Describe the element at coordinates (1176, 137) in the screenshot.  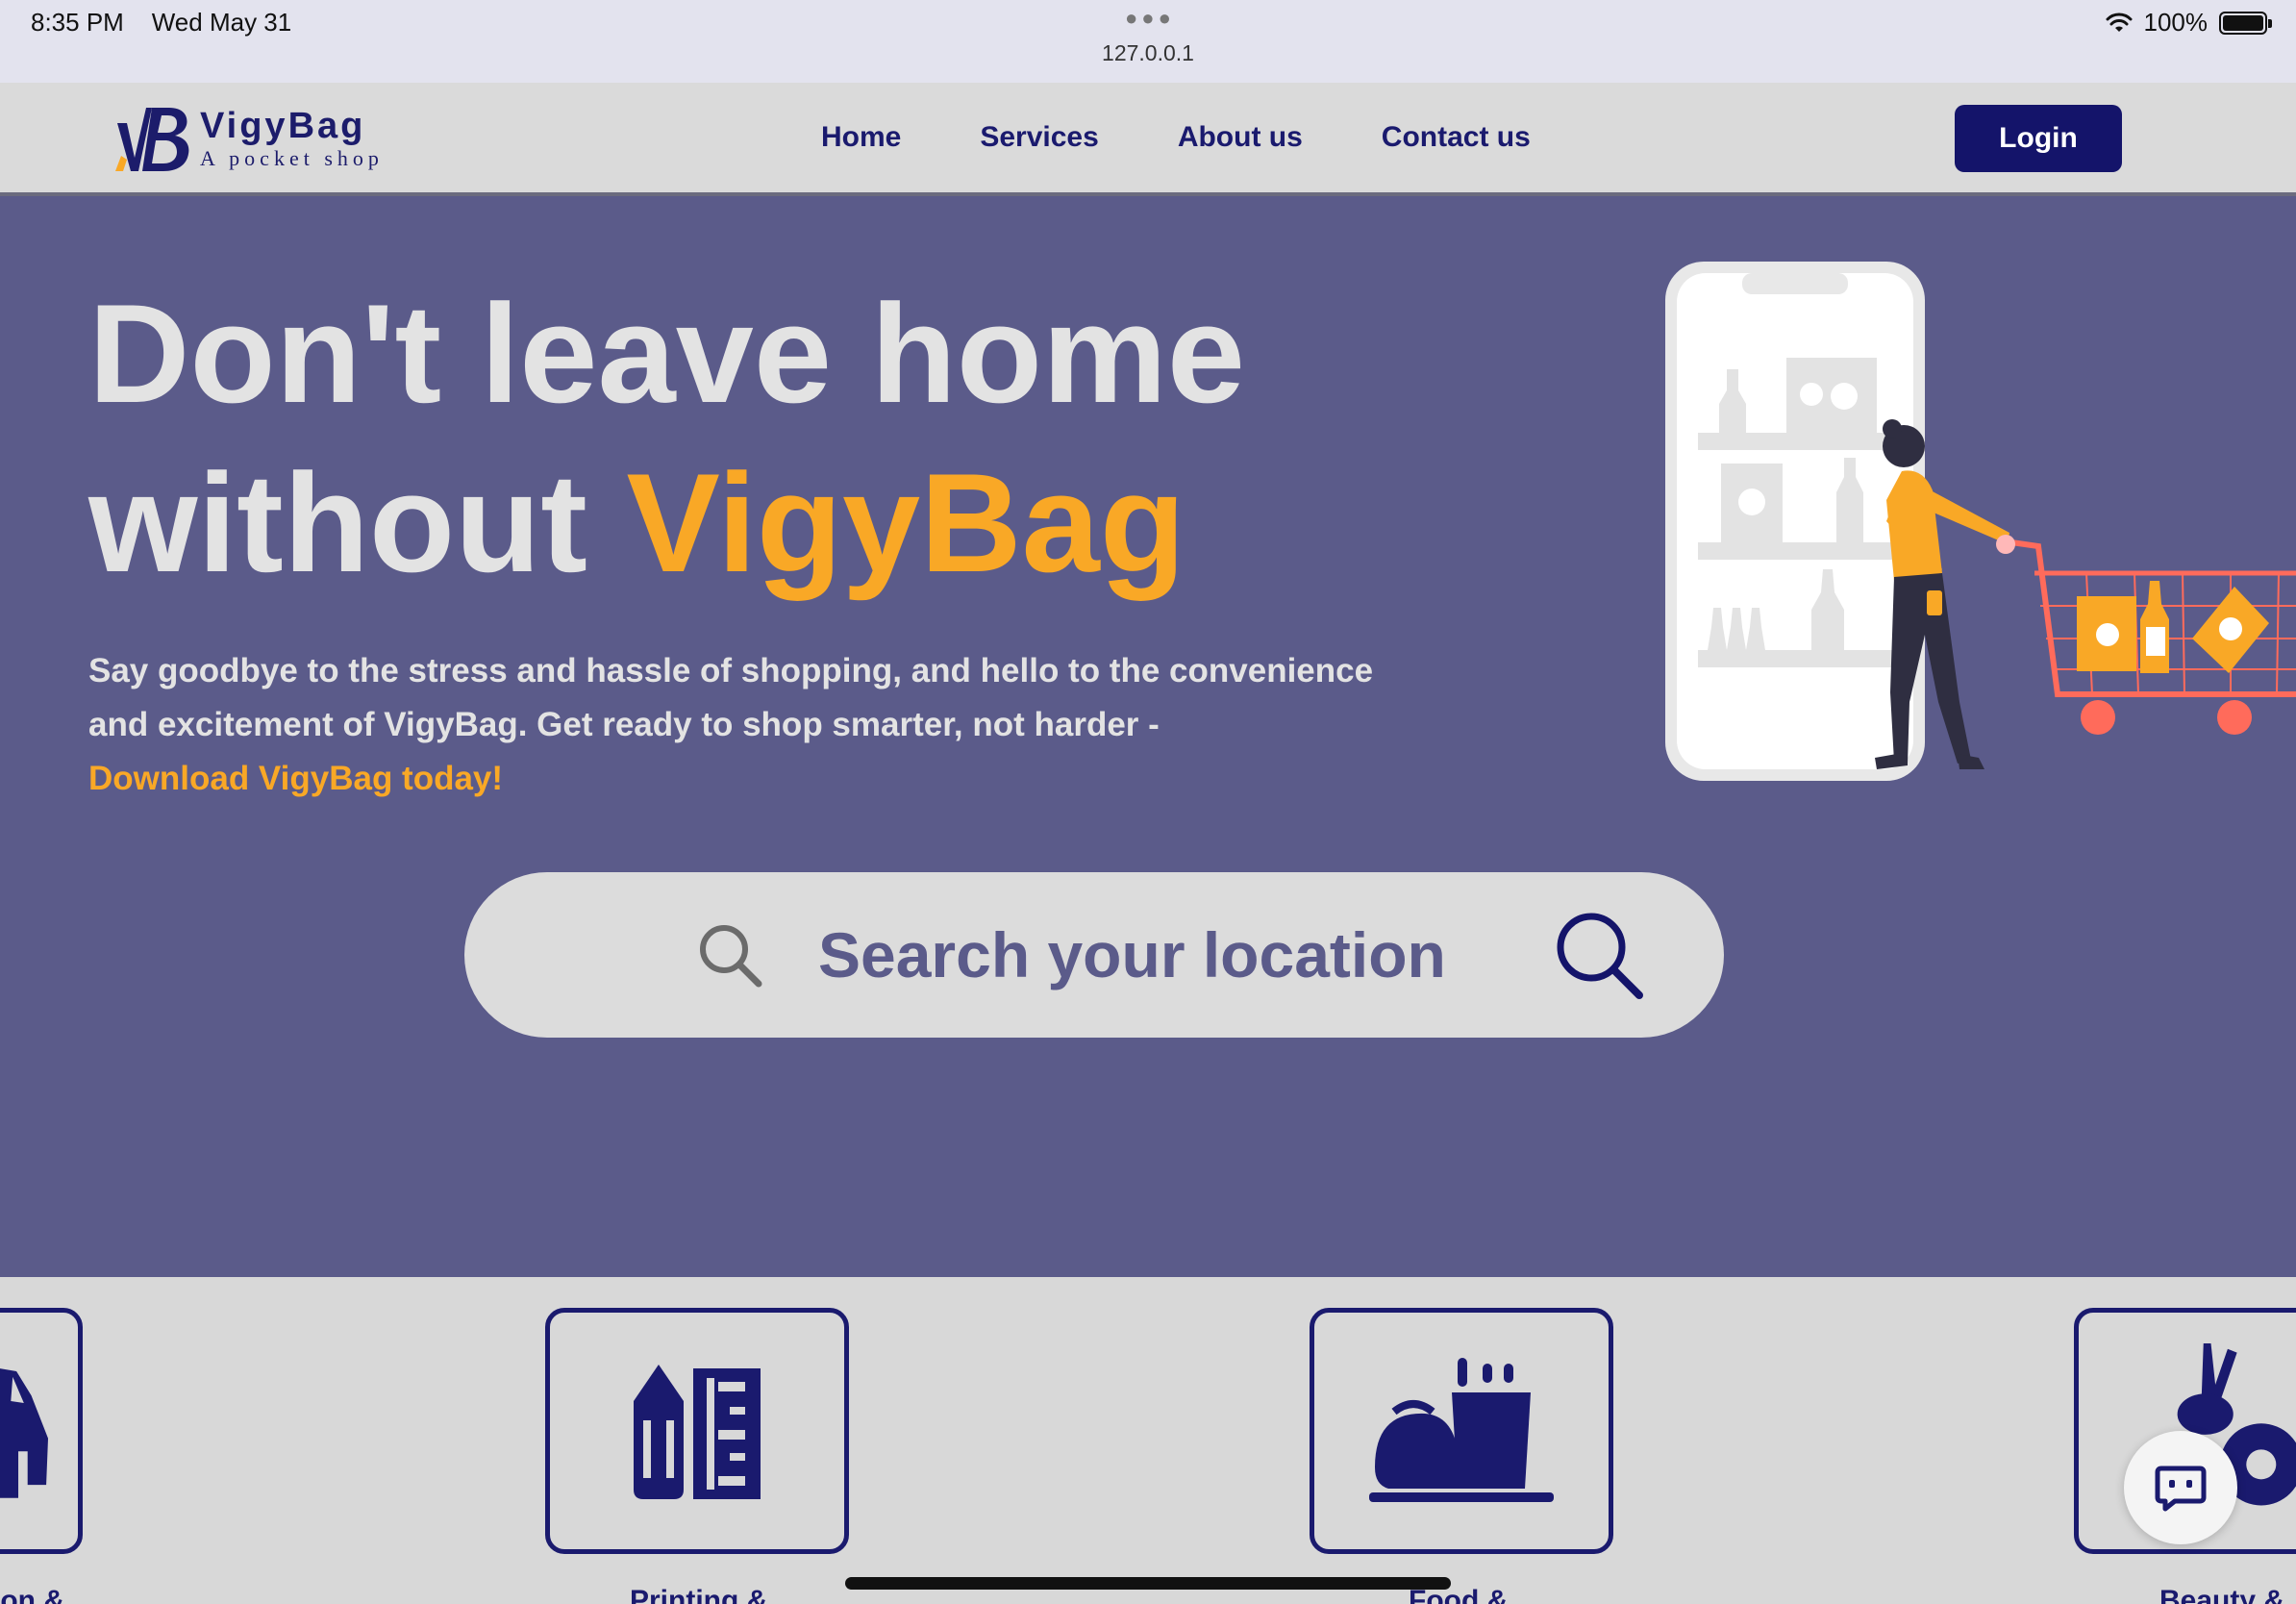
I see `nav-links: Home Services About us Contact us` at that location.